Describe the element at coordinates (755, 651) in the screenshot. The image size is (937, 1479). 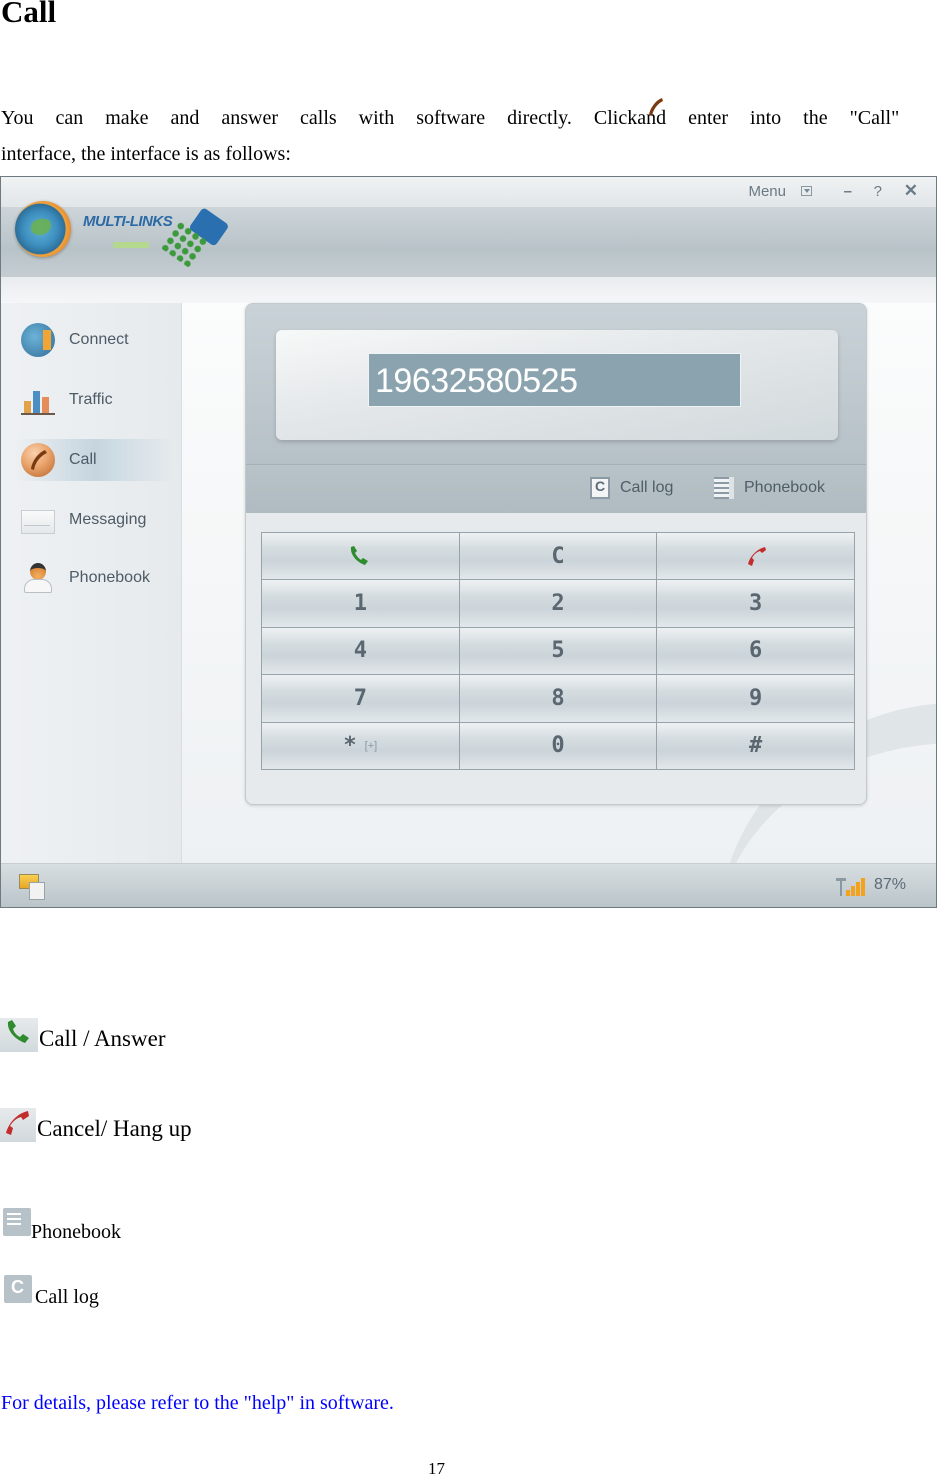
I see `key-6: 6` at that location.